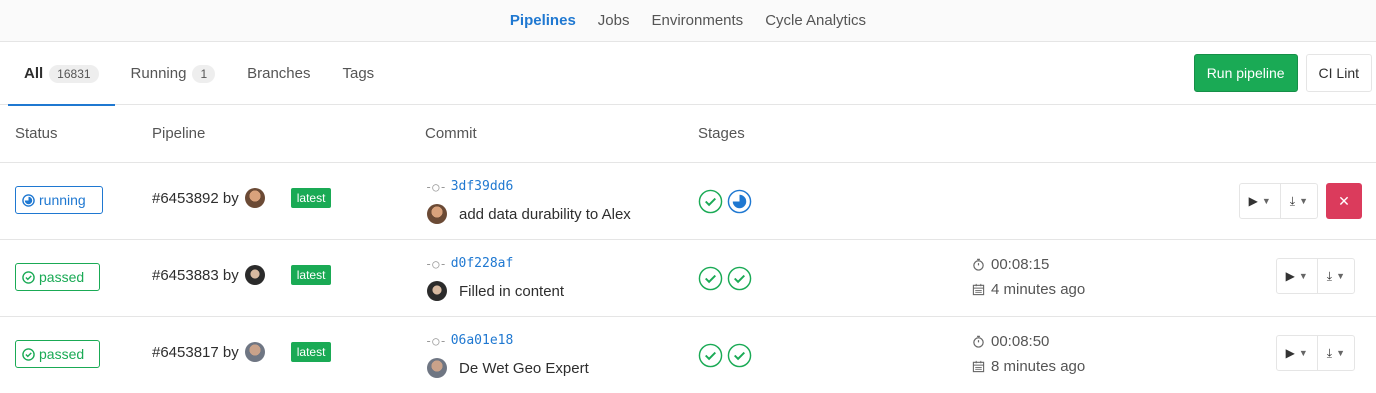  Describe the element at coordinates (158, 73) in the screenshot. I see `tab-running-label: Running` at that location.